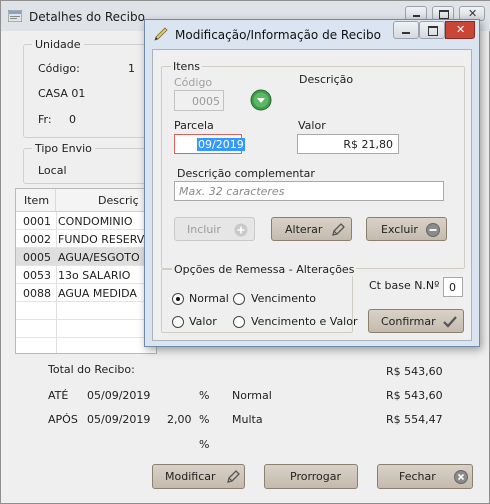 Image resolution: width=490 pixels, height=504 pixels. I want to click on row-item: 0002, so click(37, 239).